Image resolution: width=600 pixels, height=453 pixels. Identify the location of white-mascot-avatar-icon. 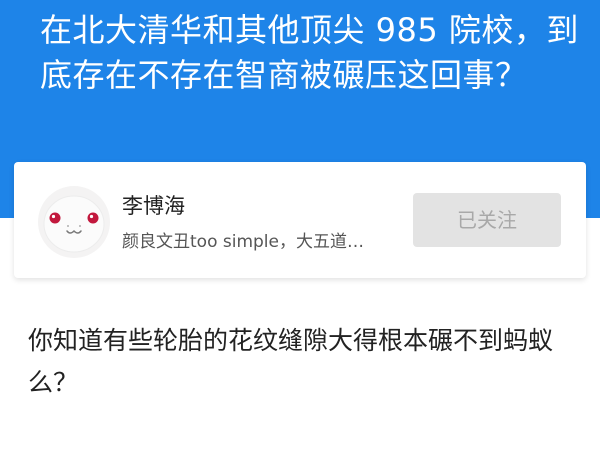
(74, 222).